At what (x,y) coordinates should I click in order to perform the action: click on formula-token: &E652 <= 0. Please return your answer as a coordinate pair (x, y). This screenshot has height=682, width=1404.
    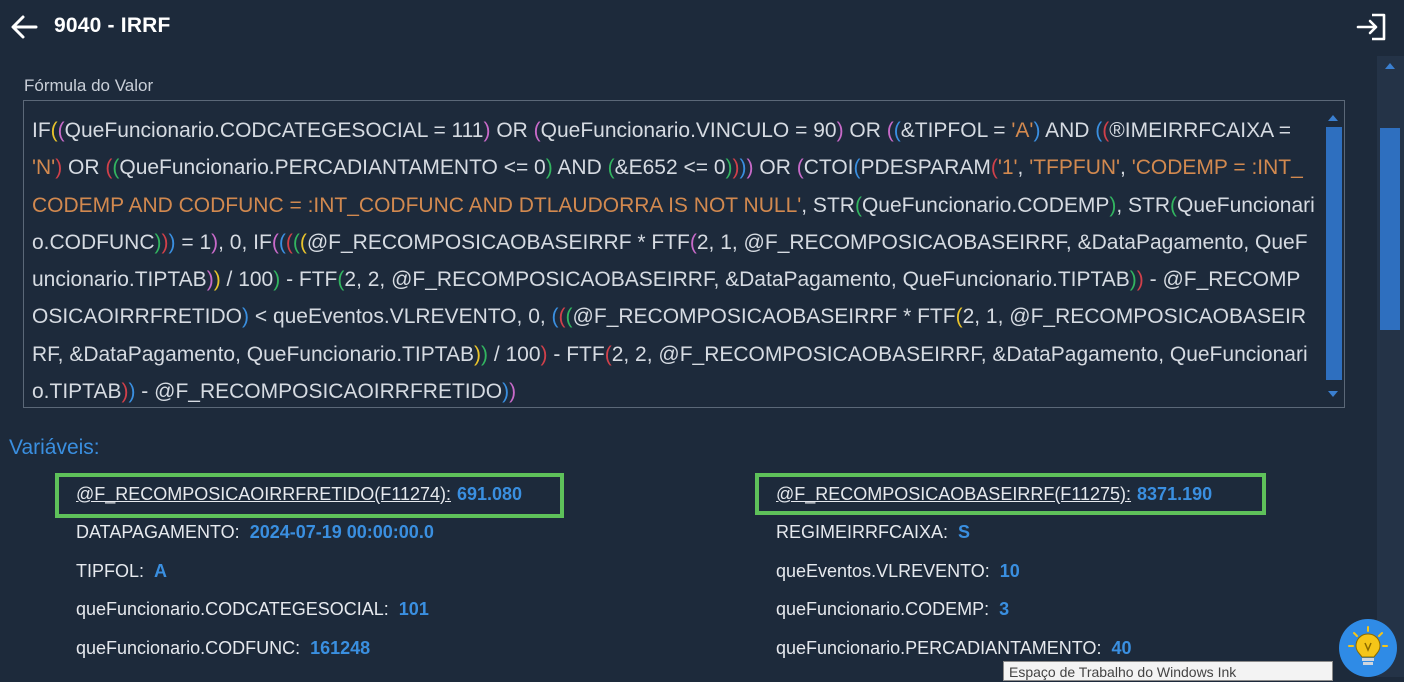
    Looking at the image, I should click on (670, 168).